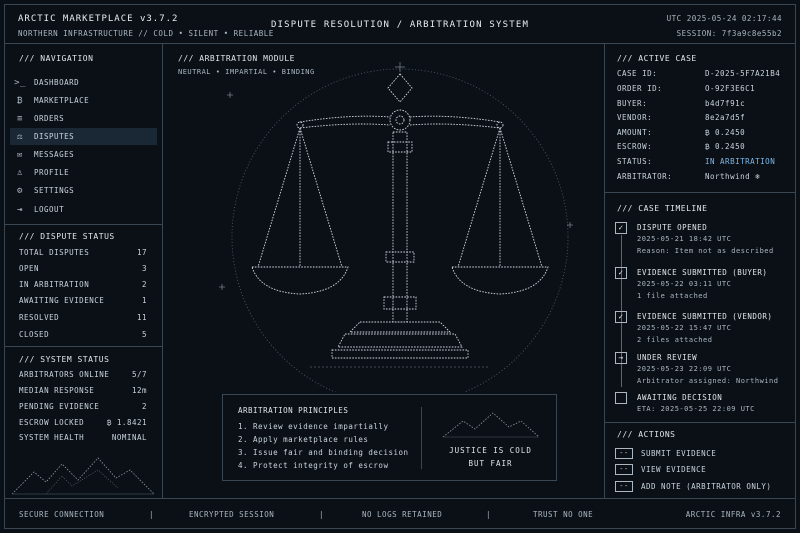  I want to click on nav-divider, so click(83, 224).